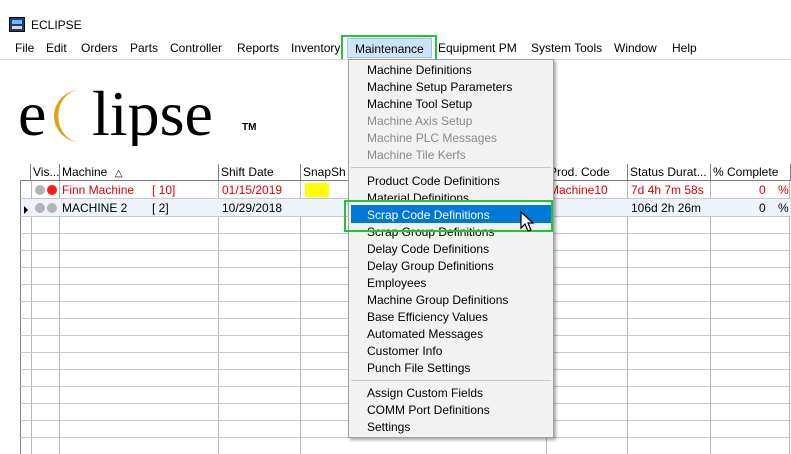 This screenshot has width=791, height=454. Describe the element at coordinates (152, 113) in the screenshot. I see `svg-text: lipse` at that location.